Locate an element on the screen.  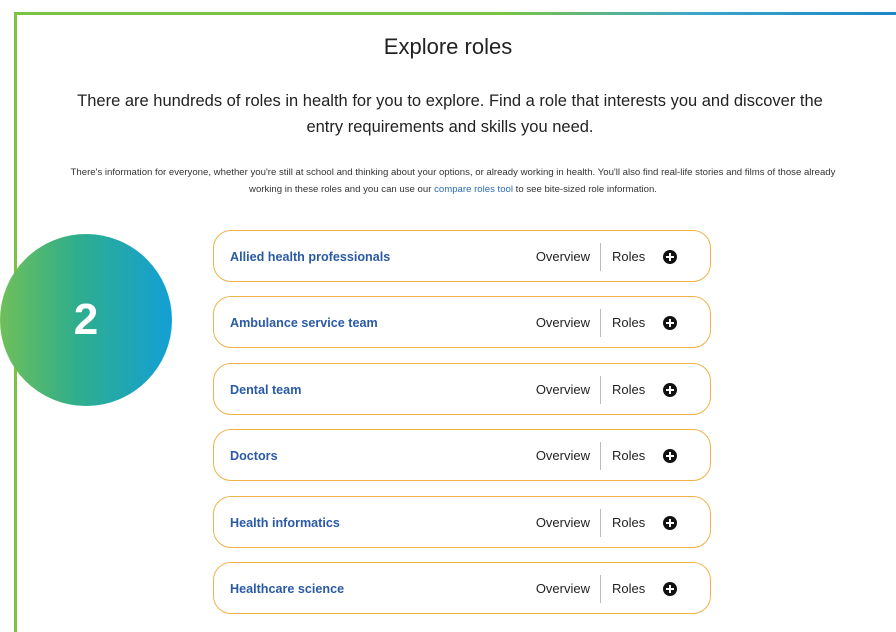
compare-roles-link: compare roles tool is located at coordinates (473, 189).